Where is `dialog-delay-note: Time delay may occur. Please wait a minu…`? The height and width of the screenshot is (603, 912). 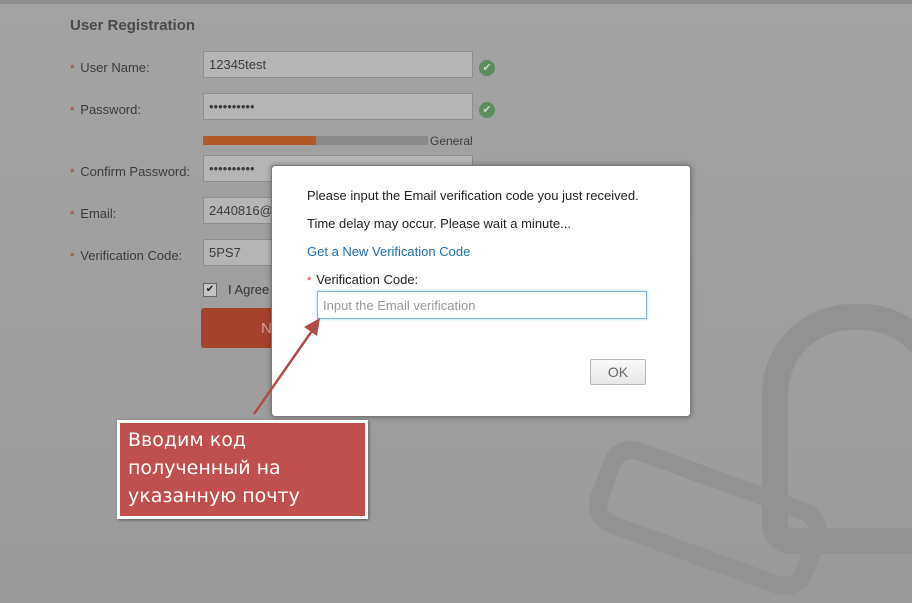
dialog-delay-note: Time delay may occur. Please wait a minu… is located at coordinates (439, 223).